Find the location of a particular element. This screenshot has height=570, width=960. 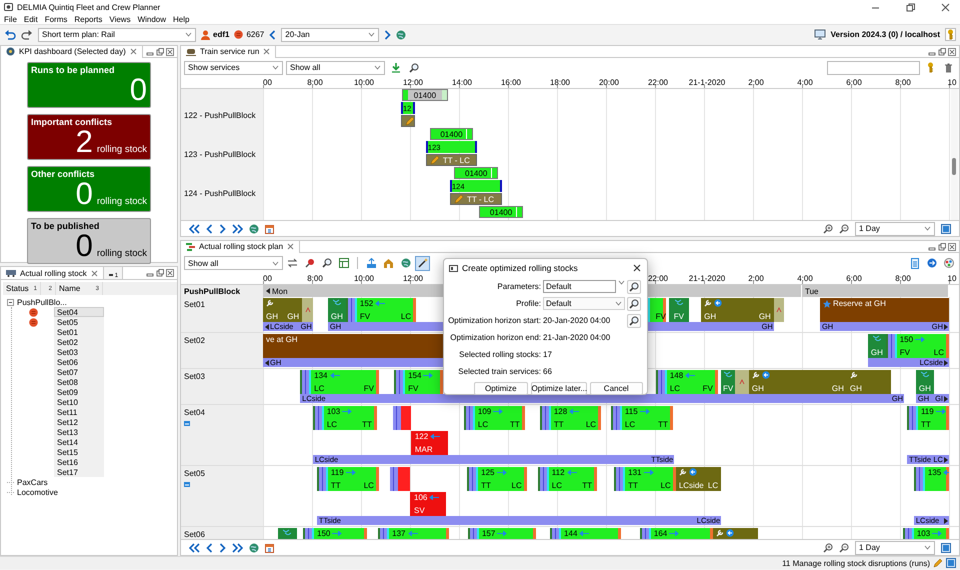

row-label: 123 - PushPullBlock is located at coordinates (220, 154).